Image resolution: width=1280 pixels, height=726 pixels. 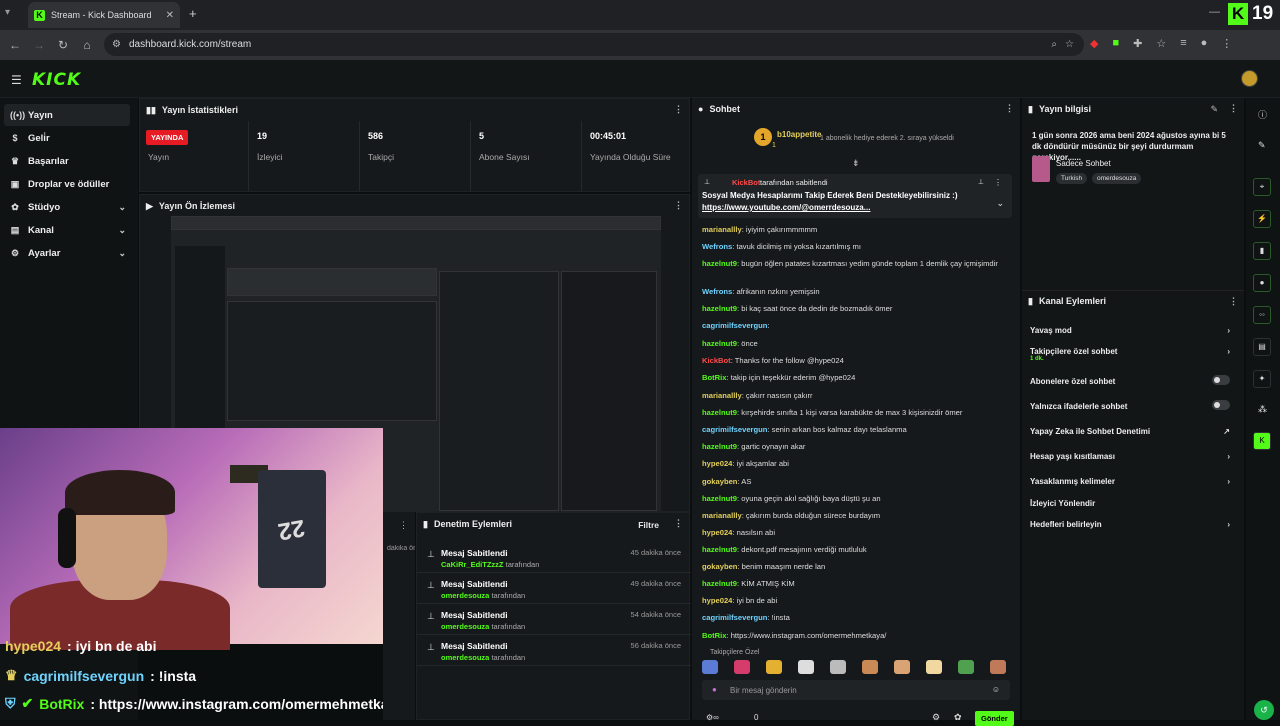 I want to click on sidebar-item-ayarlar: ⚙ Ayarlar ⌄, so click(x=67, y=253).